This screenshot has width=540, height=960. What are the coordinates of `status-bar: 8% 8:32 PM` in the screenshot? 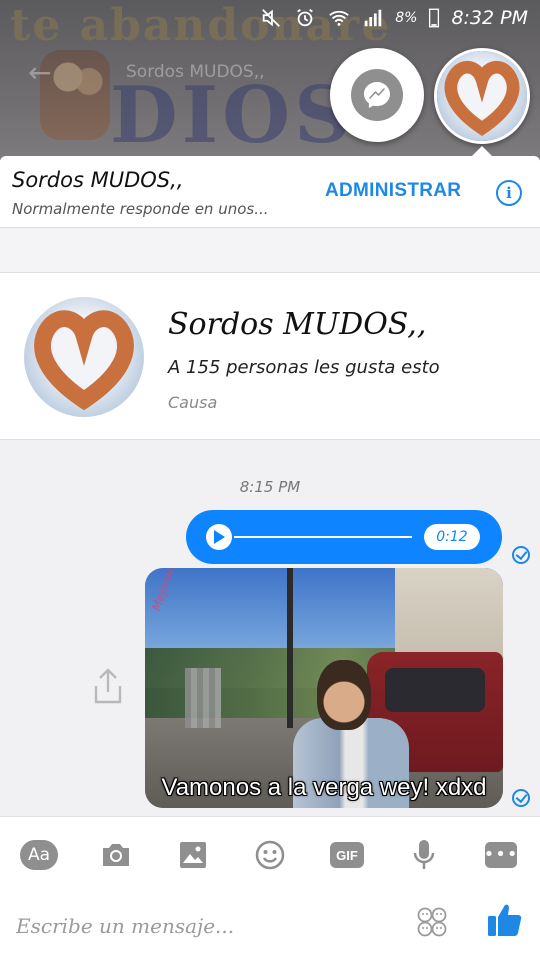 It's located at (390, 18).